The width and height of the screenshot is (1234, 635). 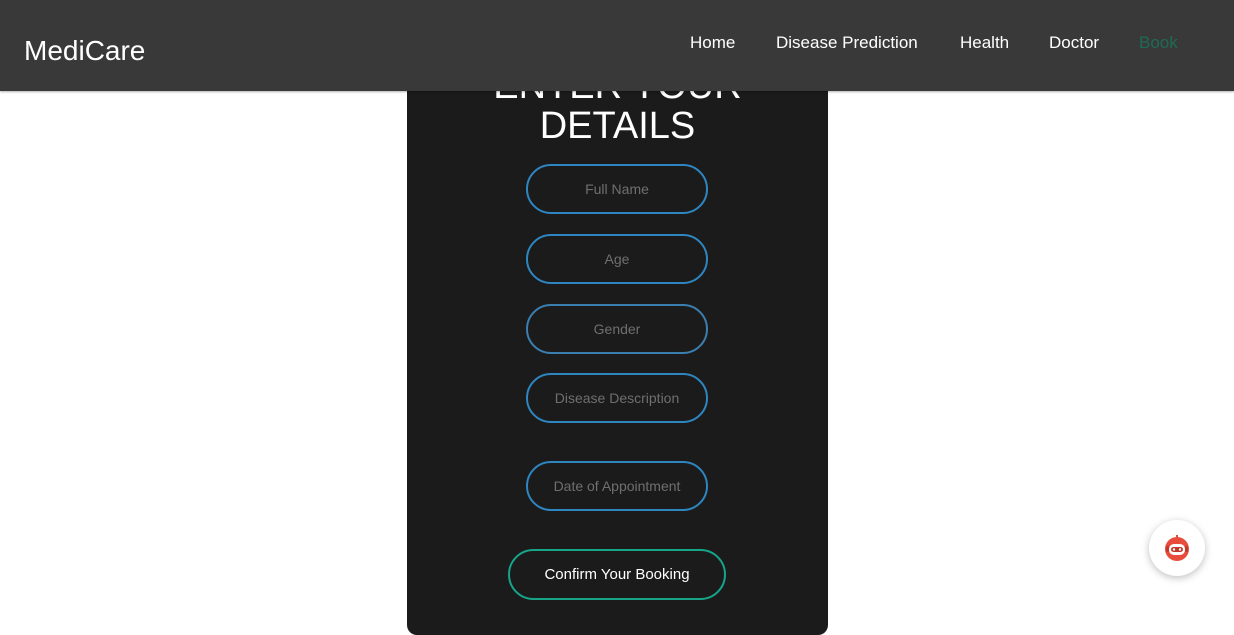 I want to click on chatbot-launcher-button, so click(x=1177, y=548).